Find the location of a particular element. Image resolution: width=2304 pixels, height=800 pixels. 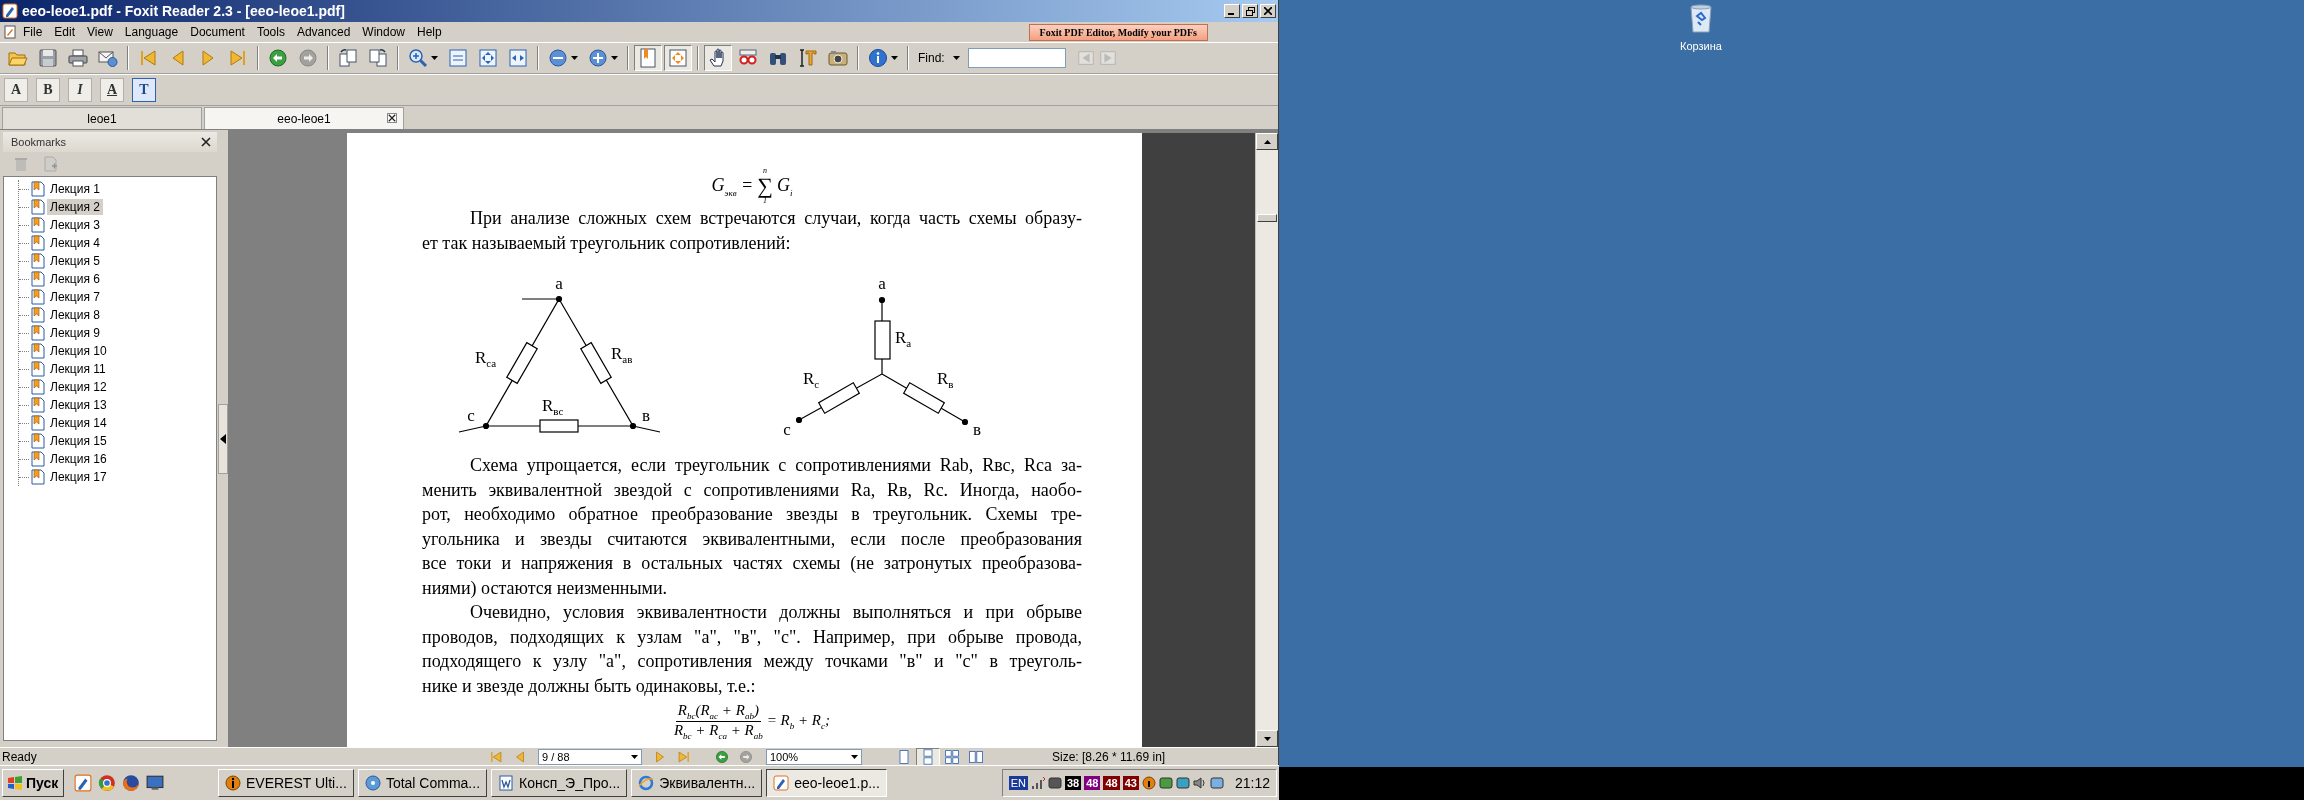

node-label: в is located at coordinates (646, 415).